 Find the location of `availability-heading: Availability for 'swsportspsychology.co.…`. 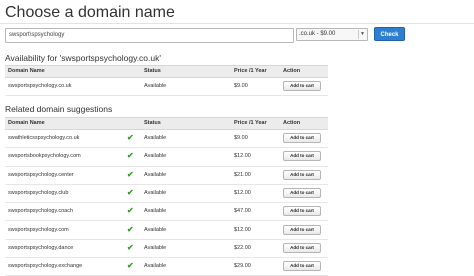

availability-heading: Availability for 'swsportspsychology.co.… is located at coordinates (83, 58).